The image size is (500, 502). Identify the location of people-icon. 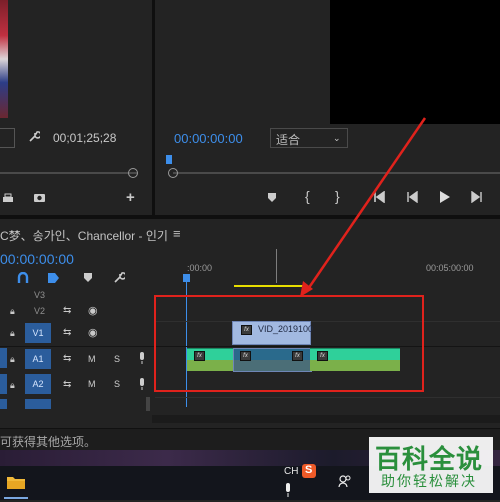
(345, 483).